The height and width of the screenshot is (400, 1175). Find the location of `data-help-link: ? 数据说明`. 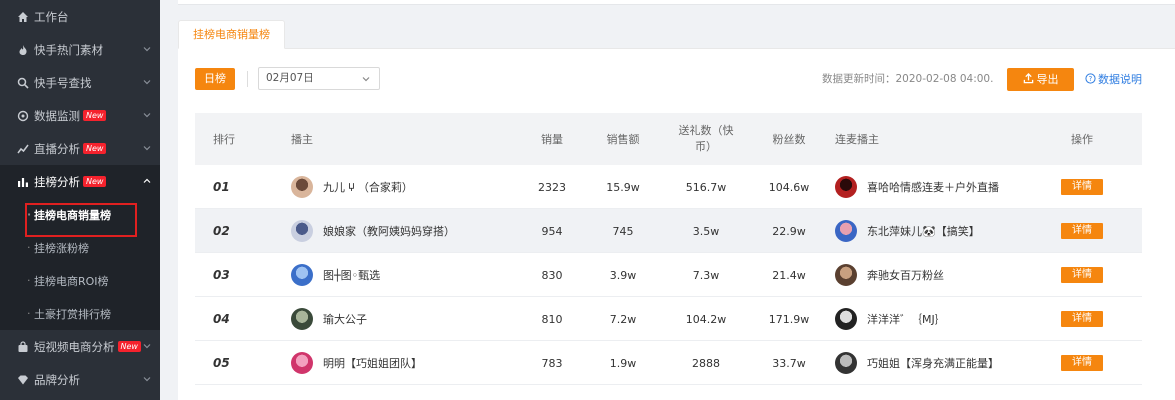

data-help-link: ? 数据说明 is located at coordinates (1113, 79).